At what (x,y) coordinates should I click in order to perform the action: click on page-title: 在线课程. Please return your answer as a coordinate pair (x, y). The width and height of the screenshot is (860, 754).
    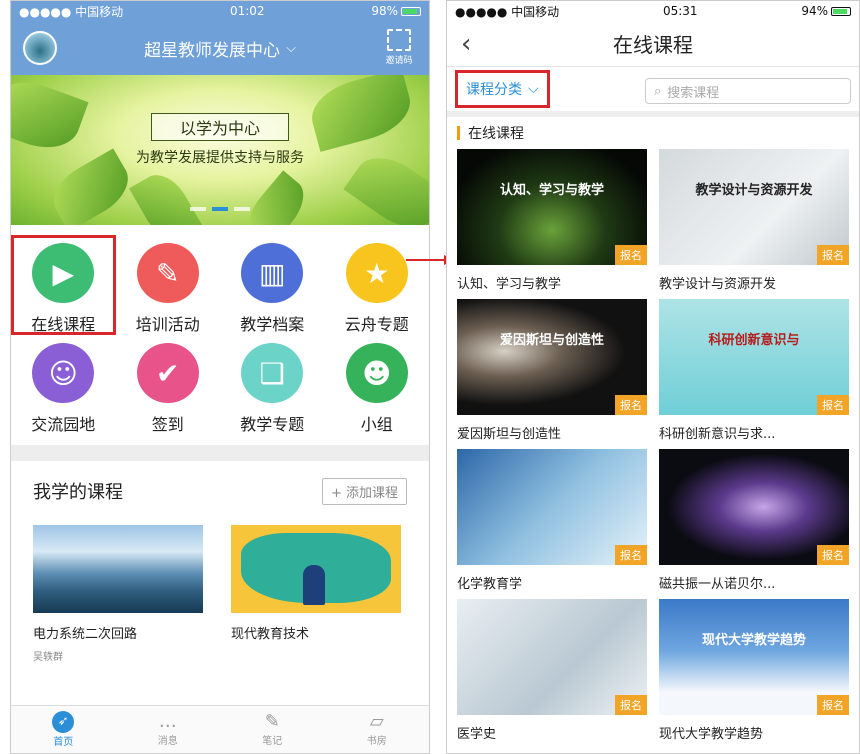
    Looking at the image, I should click on (653, 45).